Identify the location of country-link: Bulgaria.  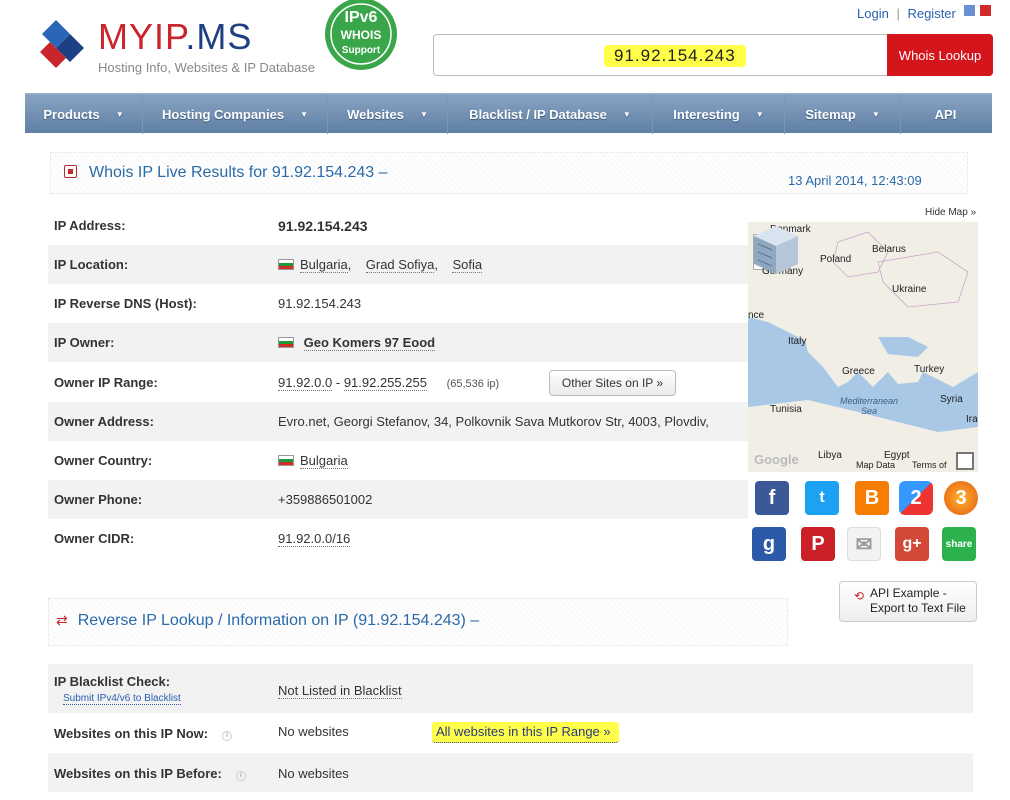
(324, 265).